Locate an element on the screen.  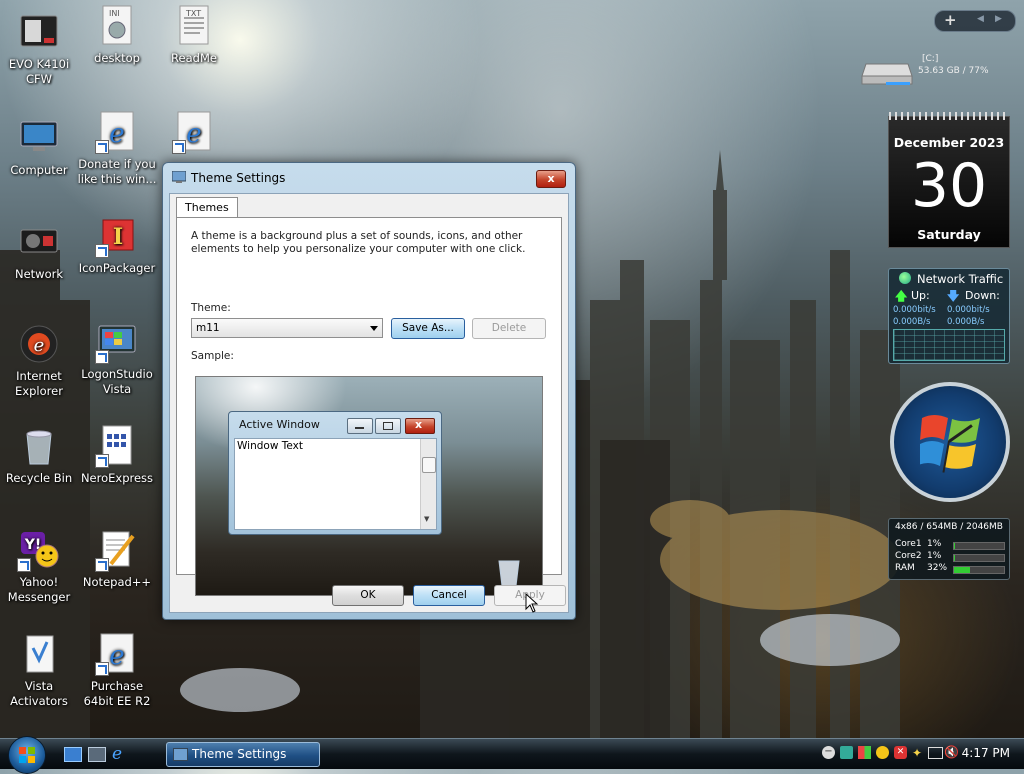
desktop-icon-internet-explorer: e Internet Explorer is located at coordinates (39, 360).